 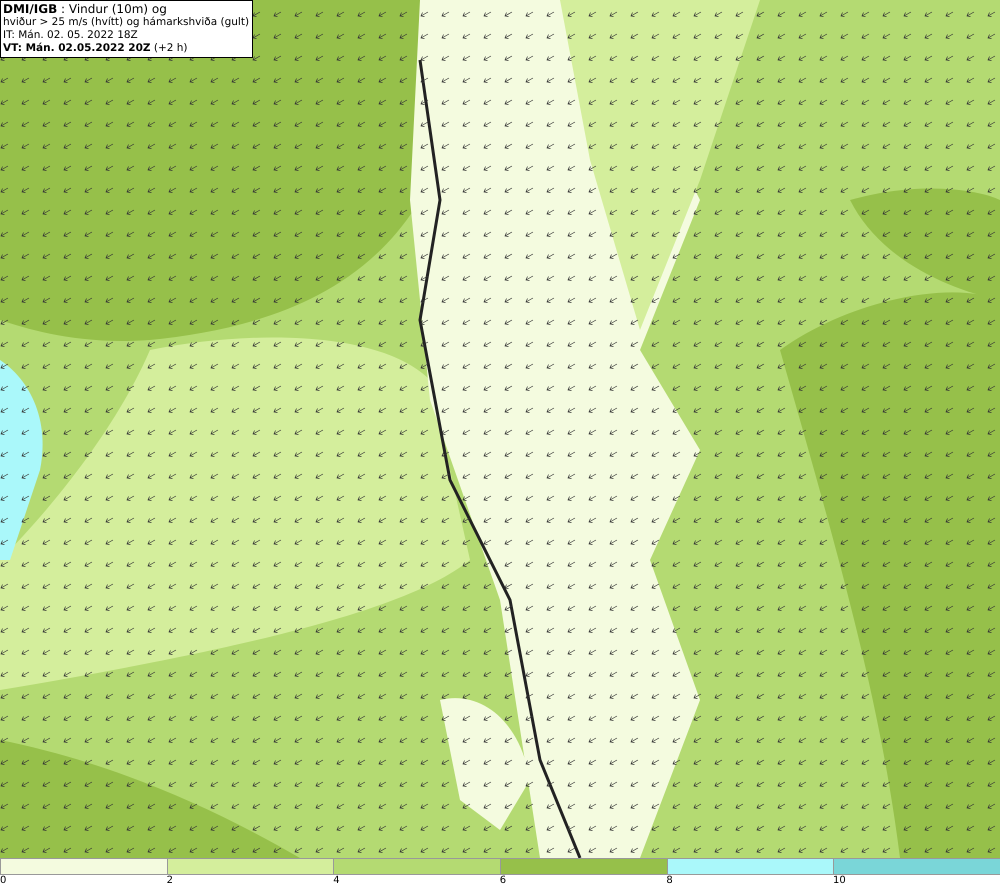 I want to click on title-line: hviður > 25 m/s (hvítt) og hámarkshviða (gult), so click(x=126, y=22).